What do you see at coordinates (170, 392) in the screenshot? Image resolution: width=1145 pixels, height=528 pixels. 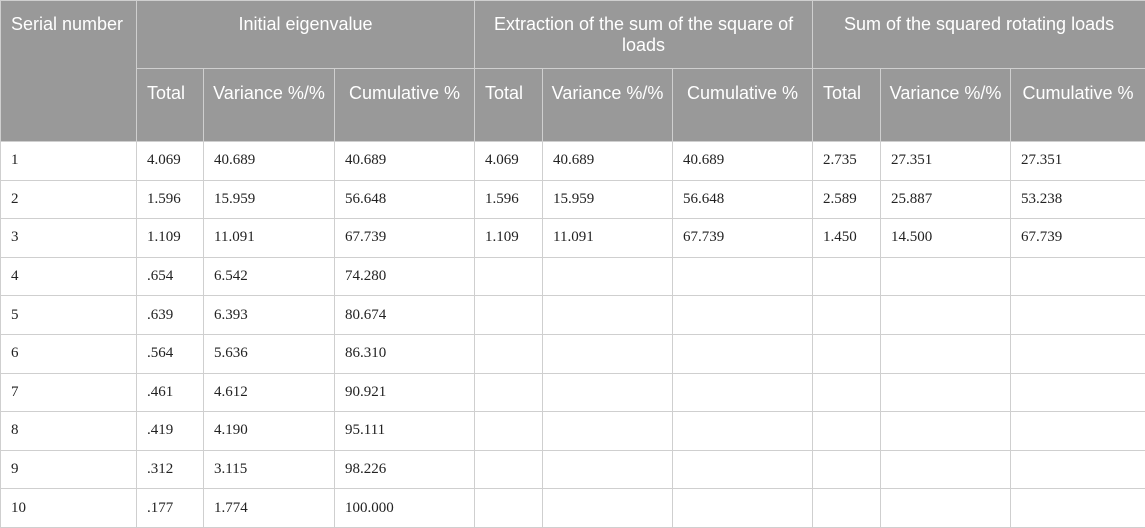 I see `cell-initial-total: .461` at bounding box center [170, 392].